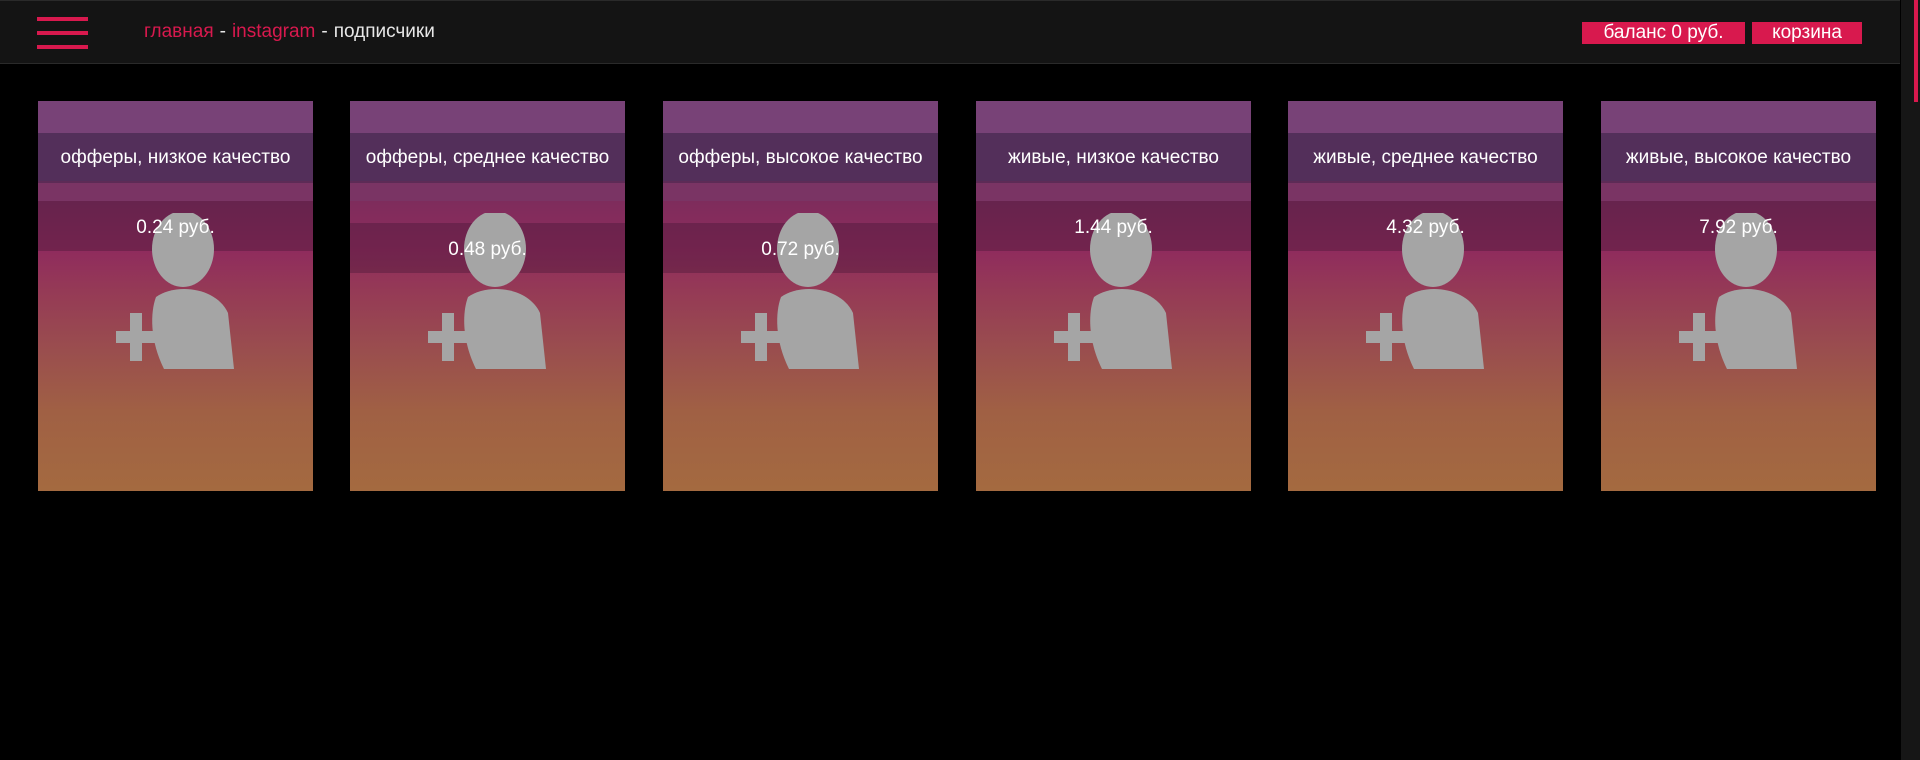 Image resolution: width=1920 pixels, height=760 pixels. I want to click on product-card-price: 0.48 руб., so click(487, 249).